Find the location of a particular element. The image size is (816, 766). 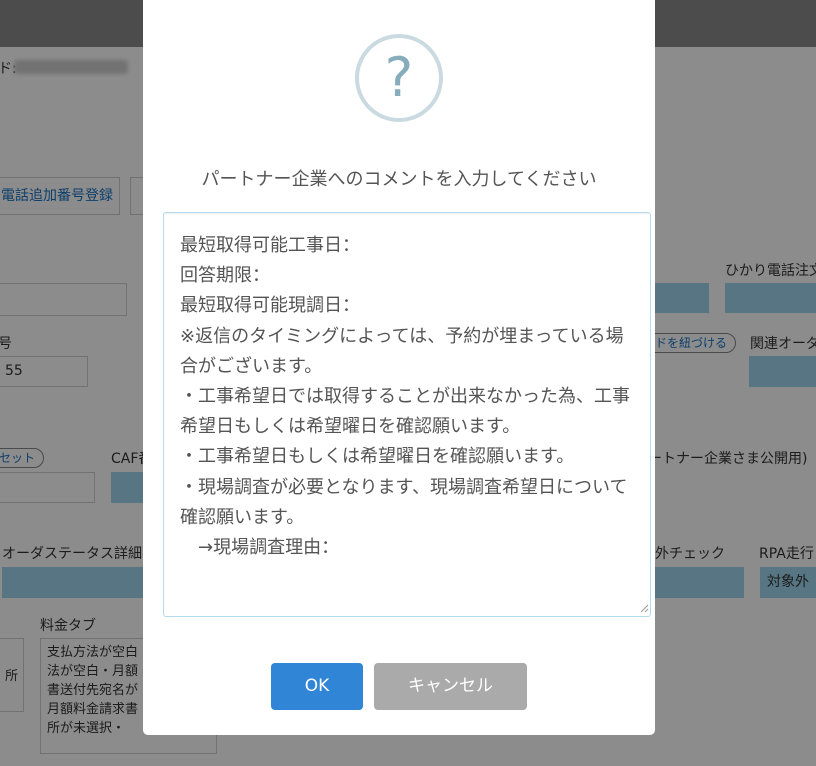

ok-button: OK is located at coordinates (317, 686).